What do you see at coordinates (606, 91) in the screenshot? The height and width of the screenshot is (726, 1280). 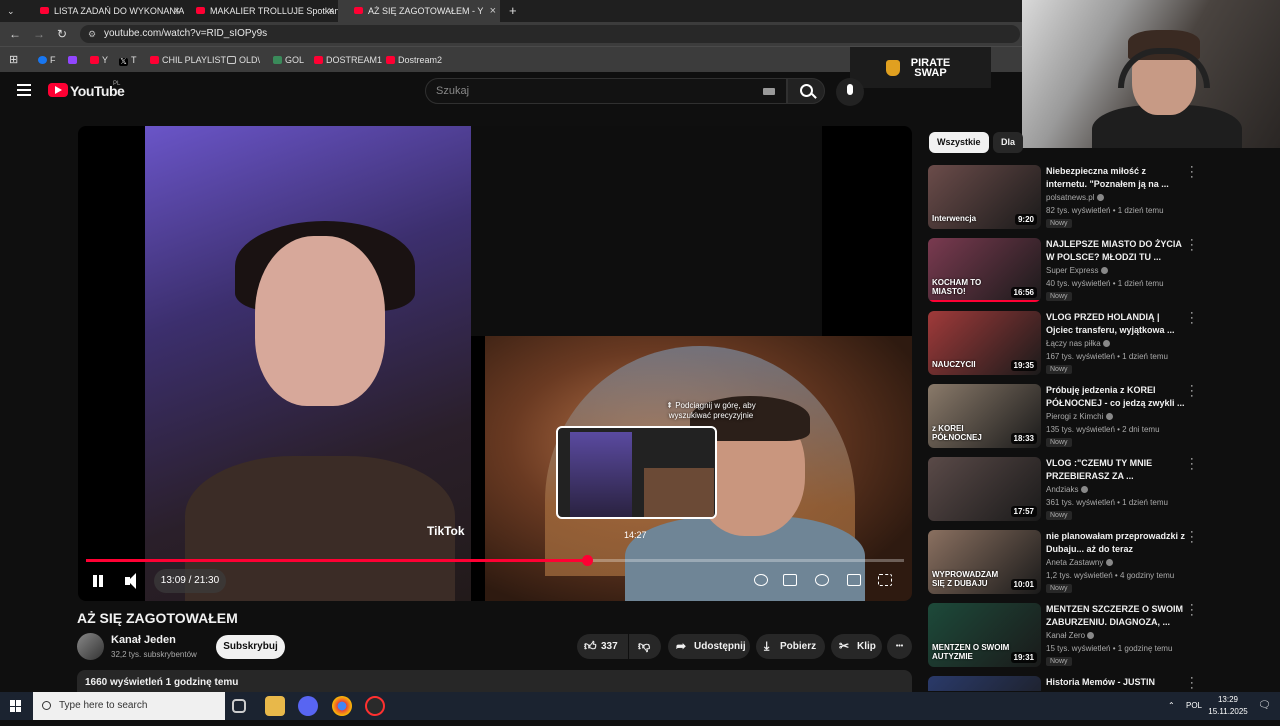 I see `search-input: Szukaj` at bounding box center [606, 91].